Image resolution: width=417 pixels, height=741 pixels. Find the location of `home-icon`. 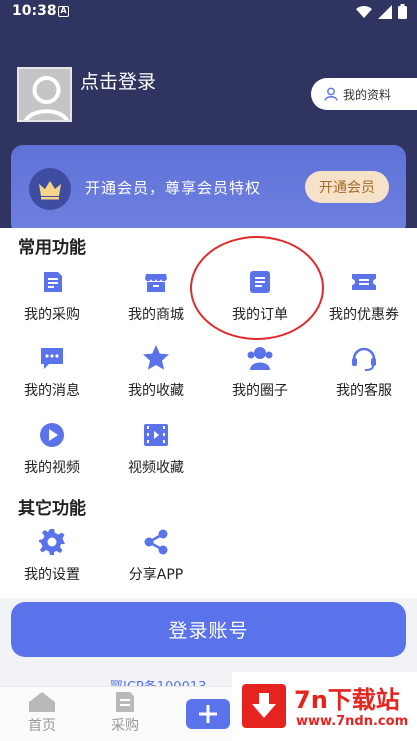

home-icon is located at coordinates (42, 702).